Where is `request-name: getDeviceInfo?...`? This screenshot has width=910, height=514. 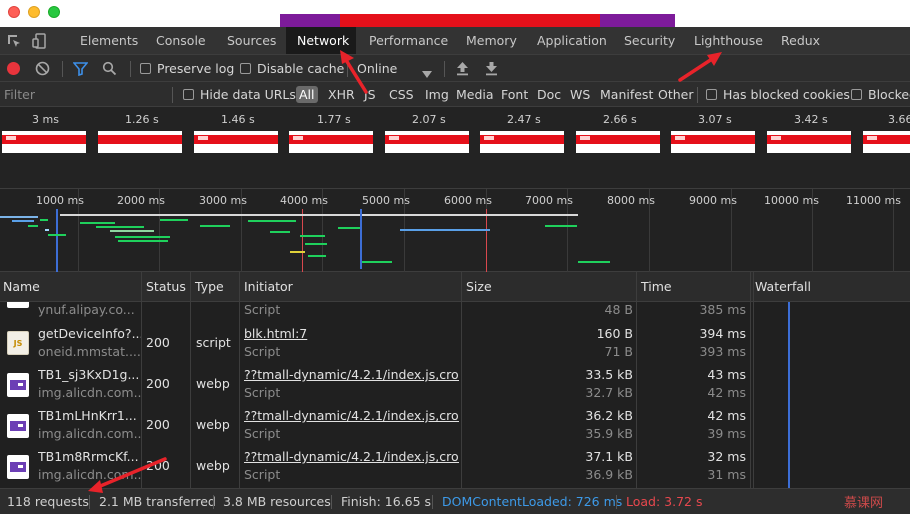 request-name: getDeviceInfo?... is located at coordinates (90, 333).